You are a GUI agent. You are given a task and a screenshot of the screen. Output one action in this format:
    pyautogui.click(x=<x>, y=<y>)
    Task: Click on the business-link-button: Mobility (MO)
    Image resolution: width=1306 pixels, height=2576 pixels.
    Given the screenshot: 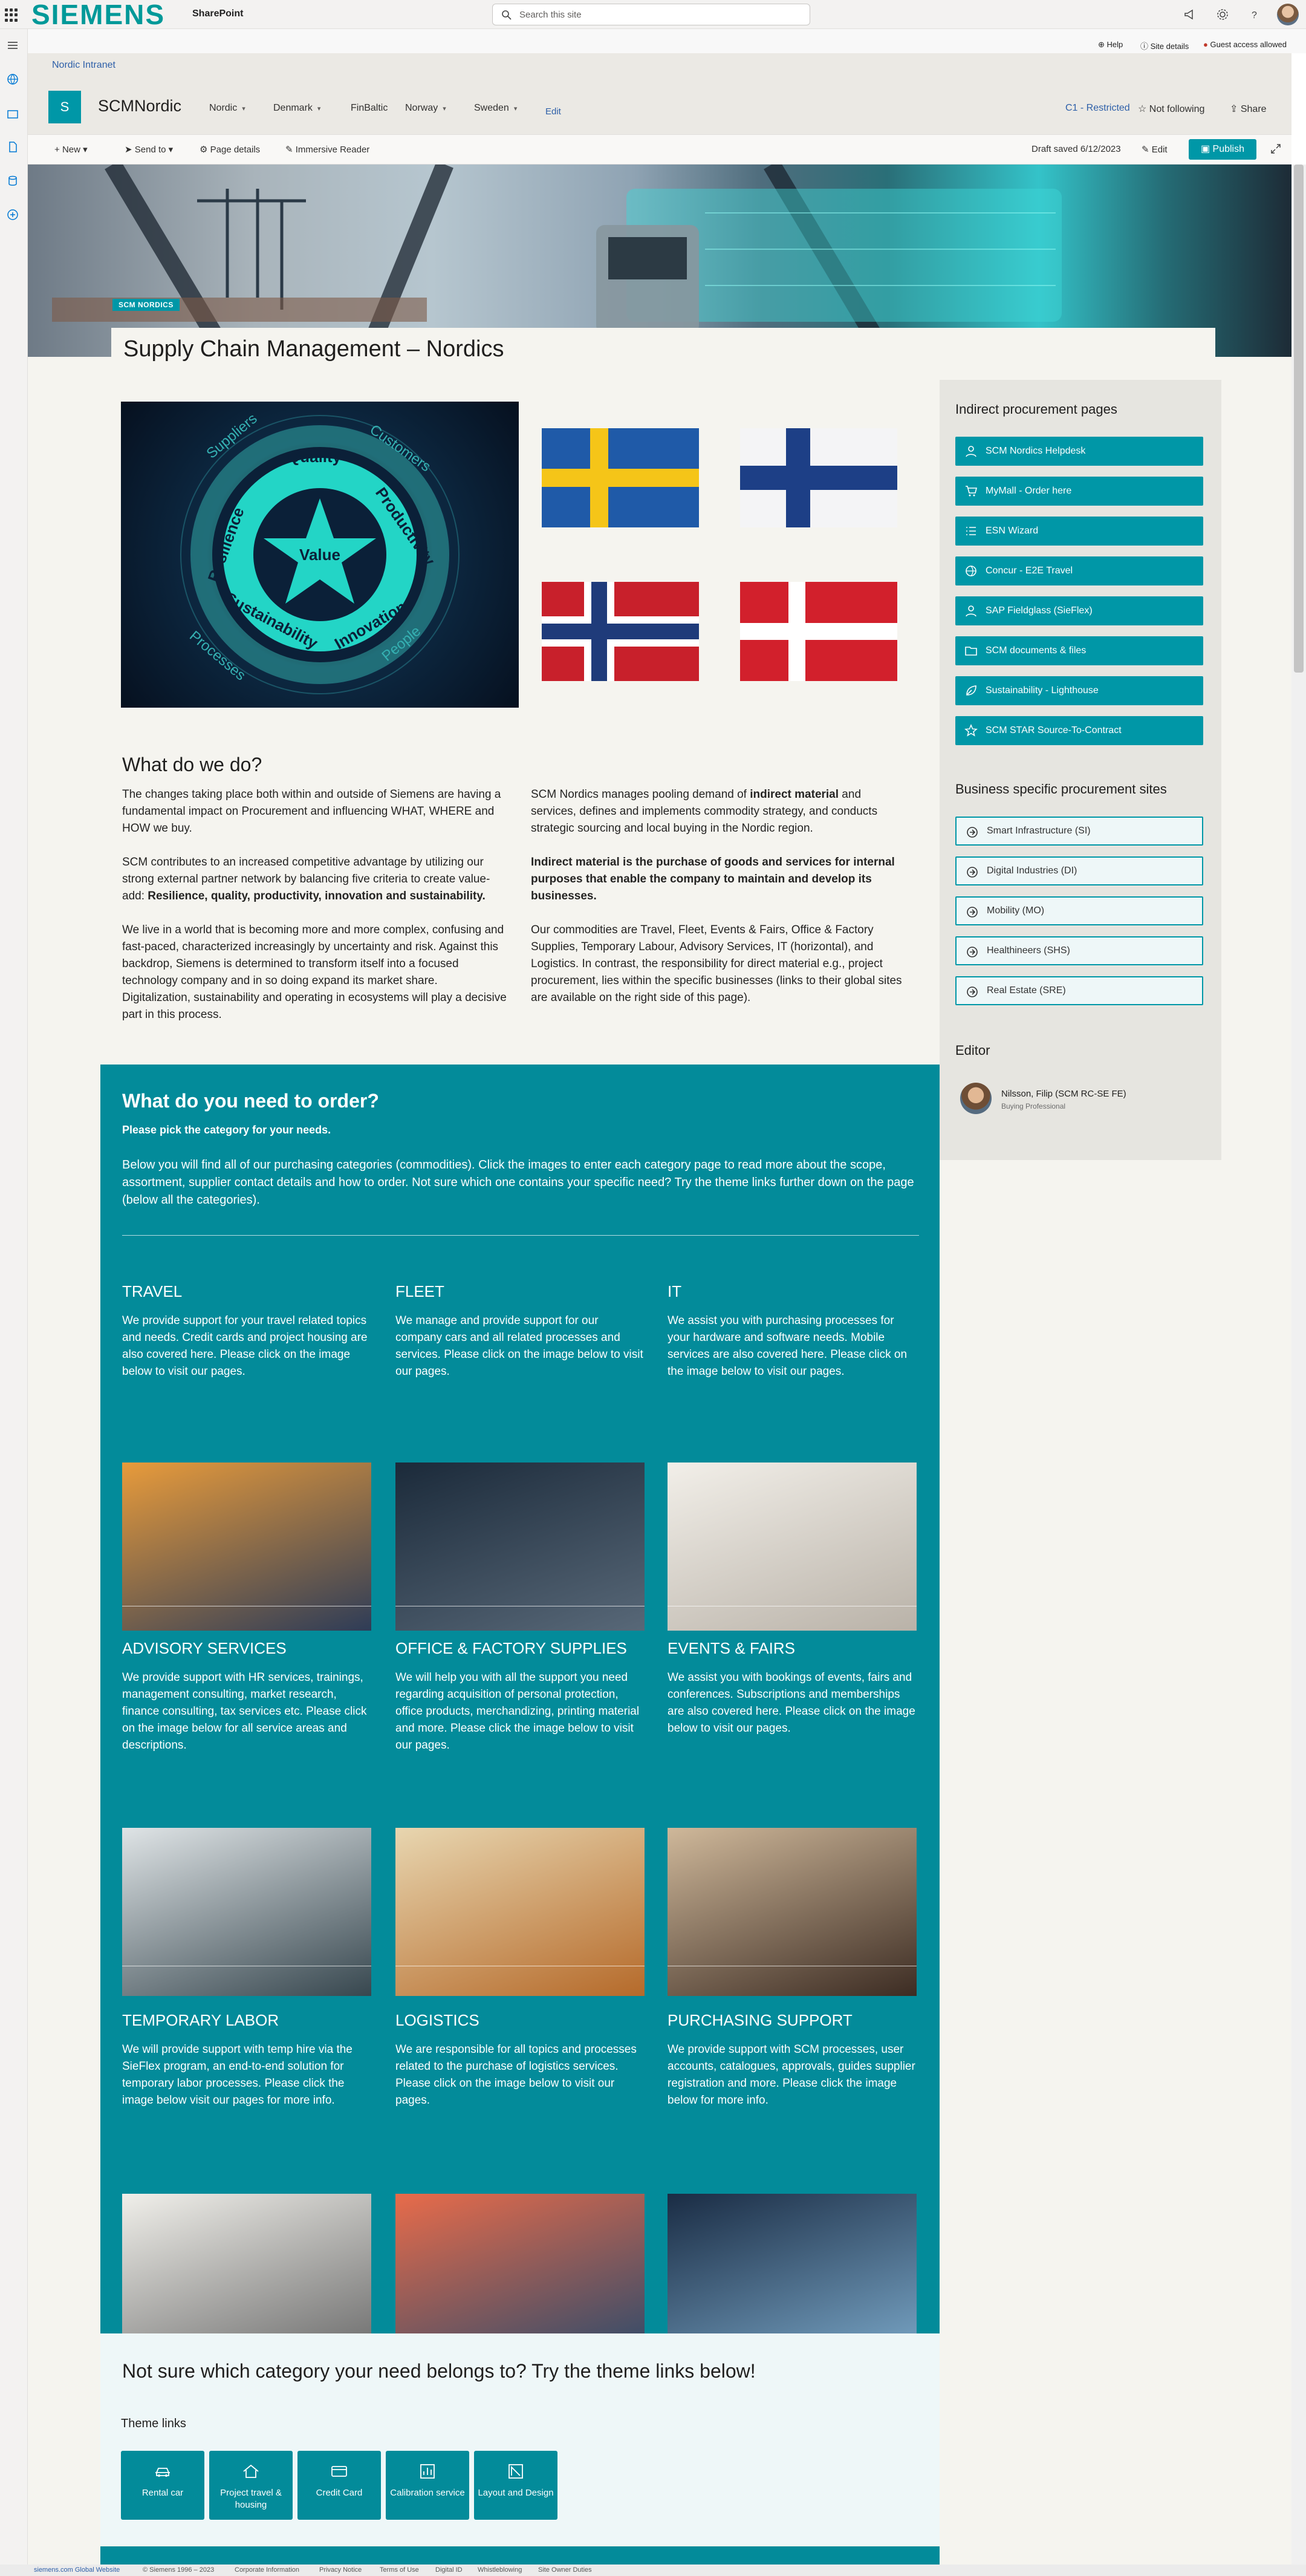 What is the action you would take?
    pyautogui.click(x=1079, y=910)
    